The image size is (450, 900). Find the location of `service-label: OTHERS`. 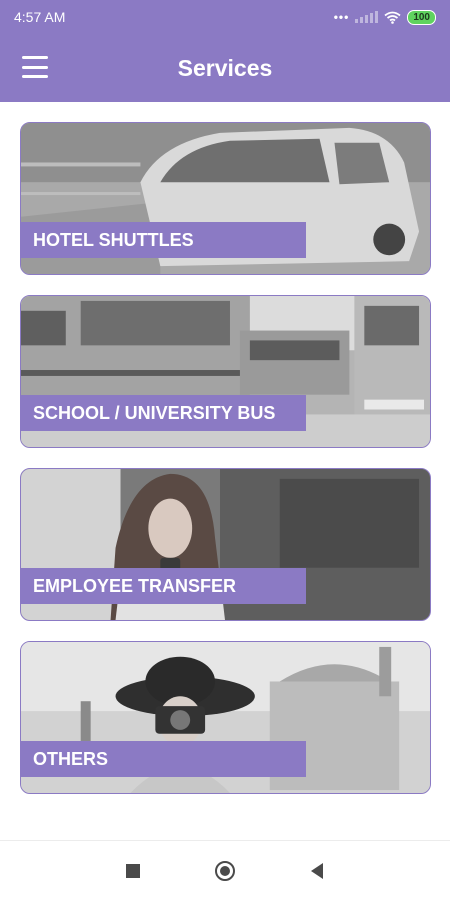

service-label: OTHERS is located at coordinates (163, 759).